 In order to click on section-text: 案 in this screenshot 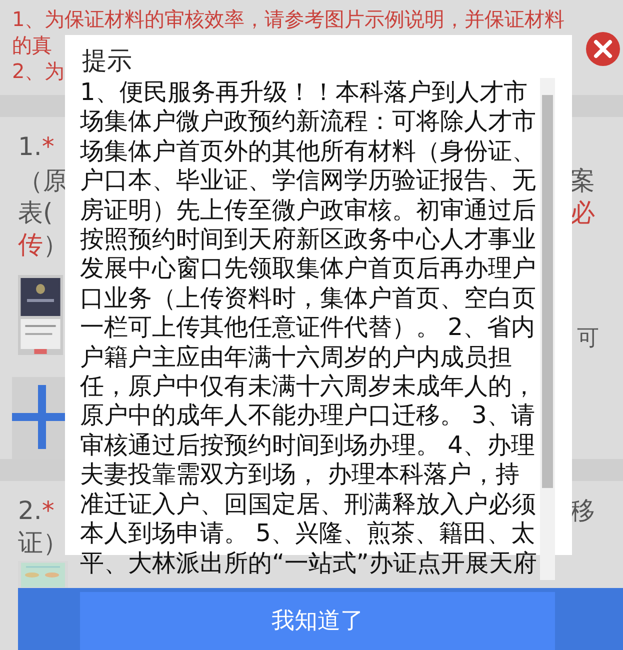, I will do `click(582, 180)`.